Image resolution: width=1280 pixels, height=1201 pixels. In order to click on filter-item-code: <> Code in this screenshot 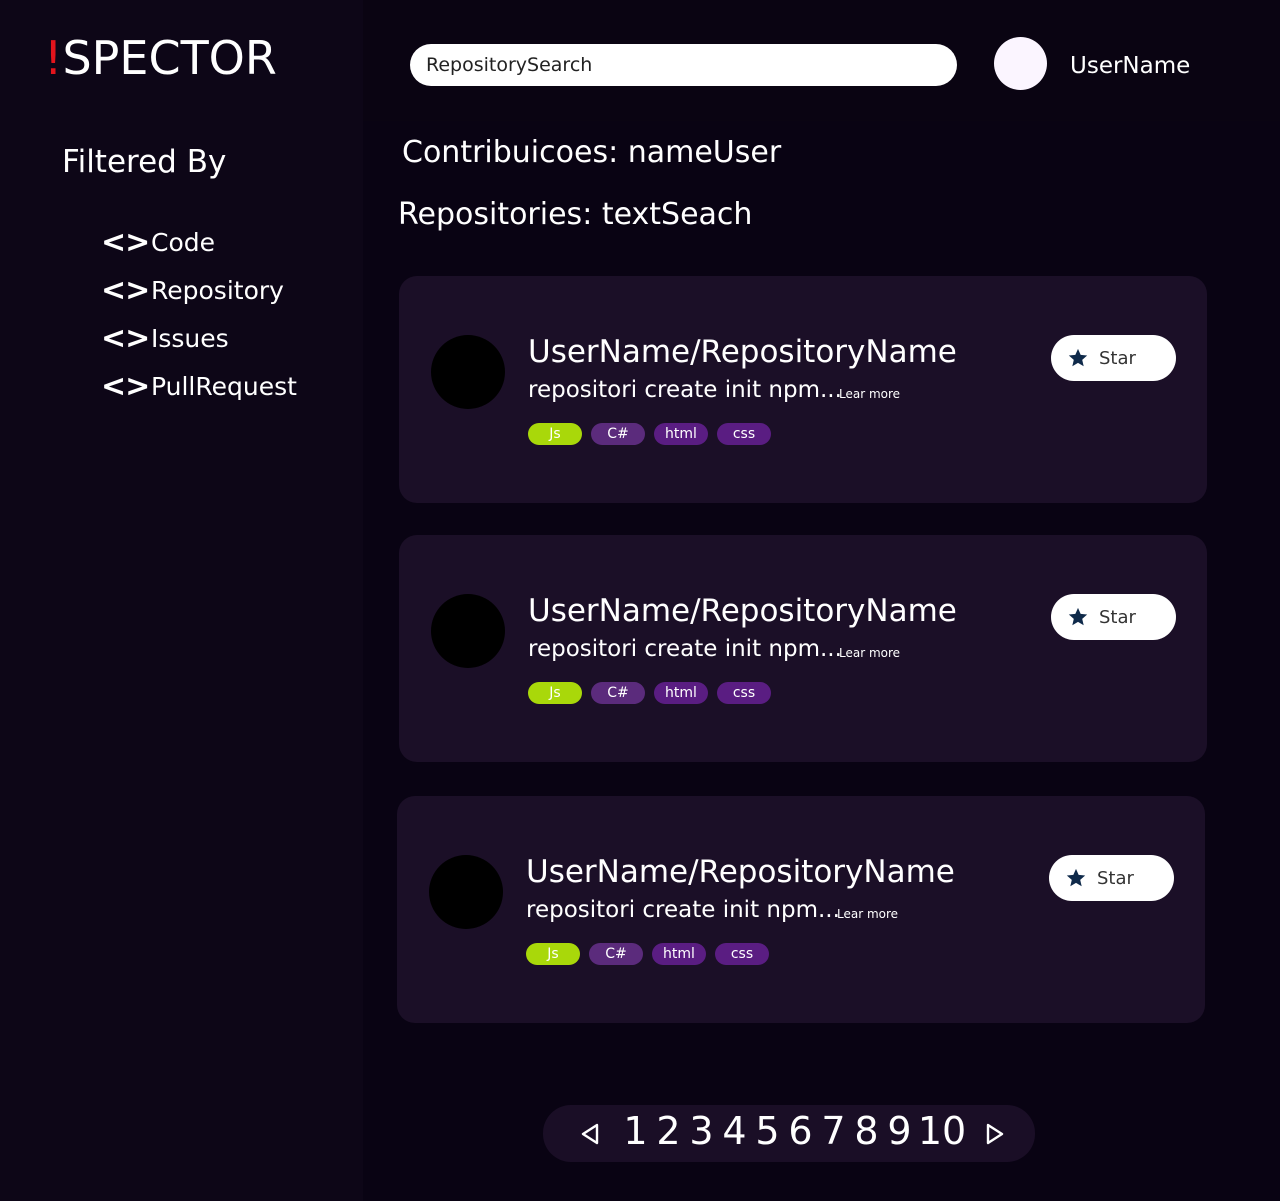, I will do `click(199, 242)`.